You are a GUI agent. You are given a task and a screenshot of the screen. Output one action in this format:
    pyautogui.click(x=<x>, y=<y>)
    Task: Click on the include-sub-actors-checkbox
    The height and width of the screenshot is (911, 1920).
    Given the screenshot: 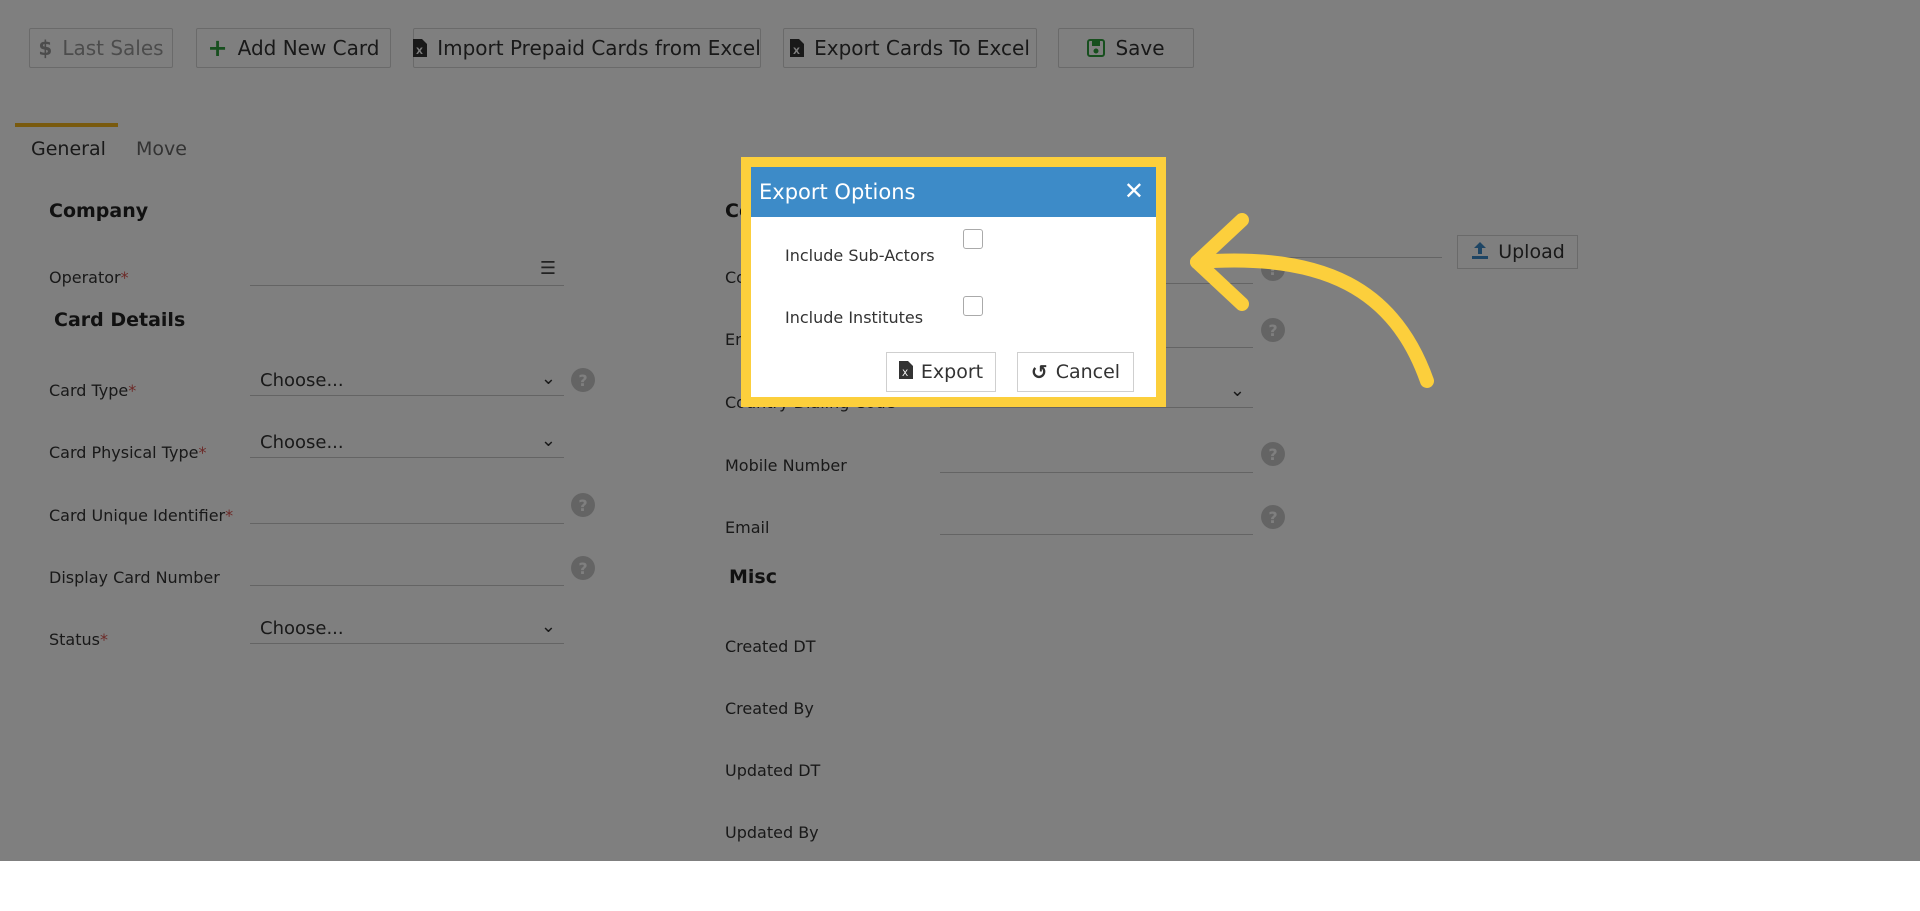 What is the action you would take?
    pyautogui.click(x=973, y=239)
    